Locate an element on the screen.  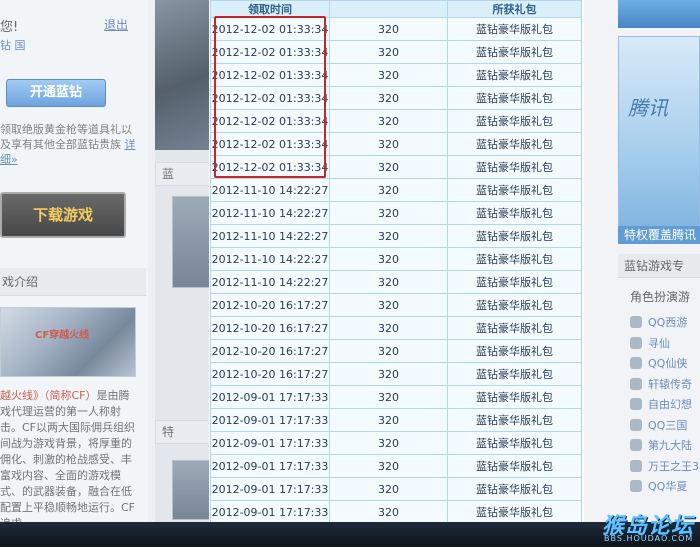
watermark-url: BBS.HOUDAO.COM is located at coordinates (649, 538).